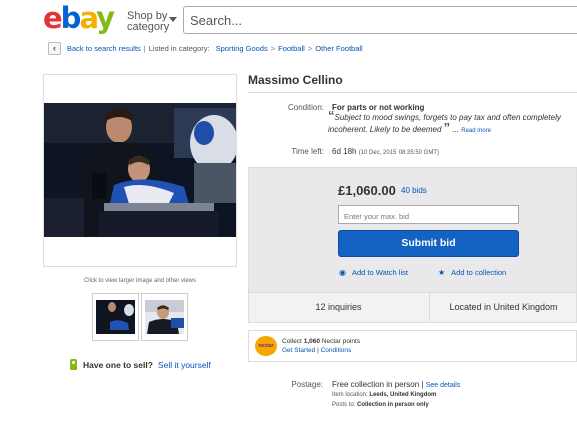 This screenshot has width=577, height=430. I want to click on get-started-link: Get Started, so click(298, 350).